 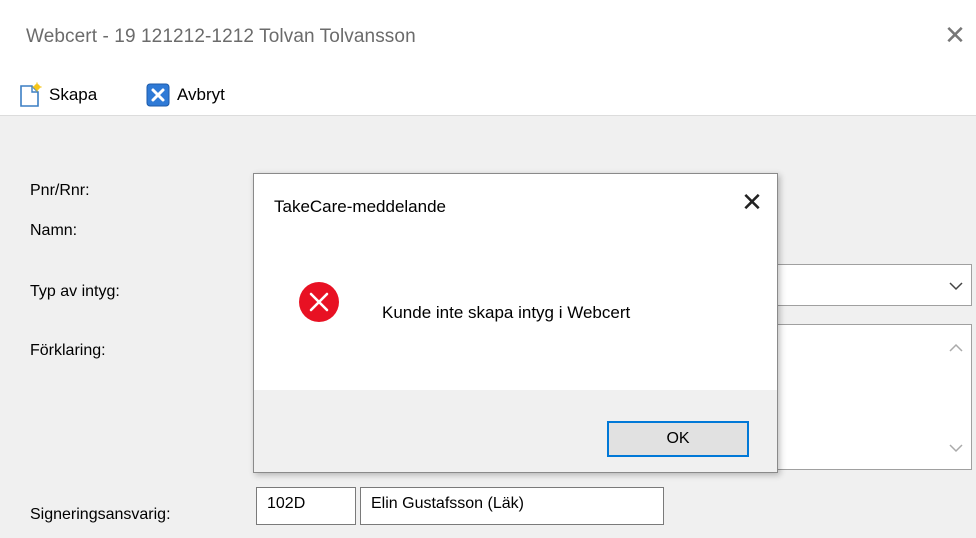 What do you see at coordinates (866, 285) in the screenshot?
I see `type-select` at bounding box center [866, 285].